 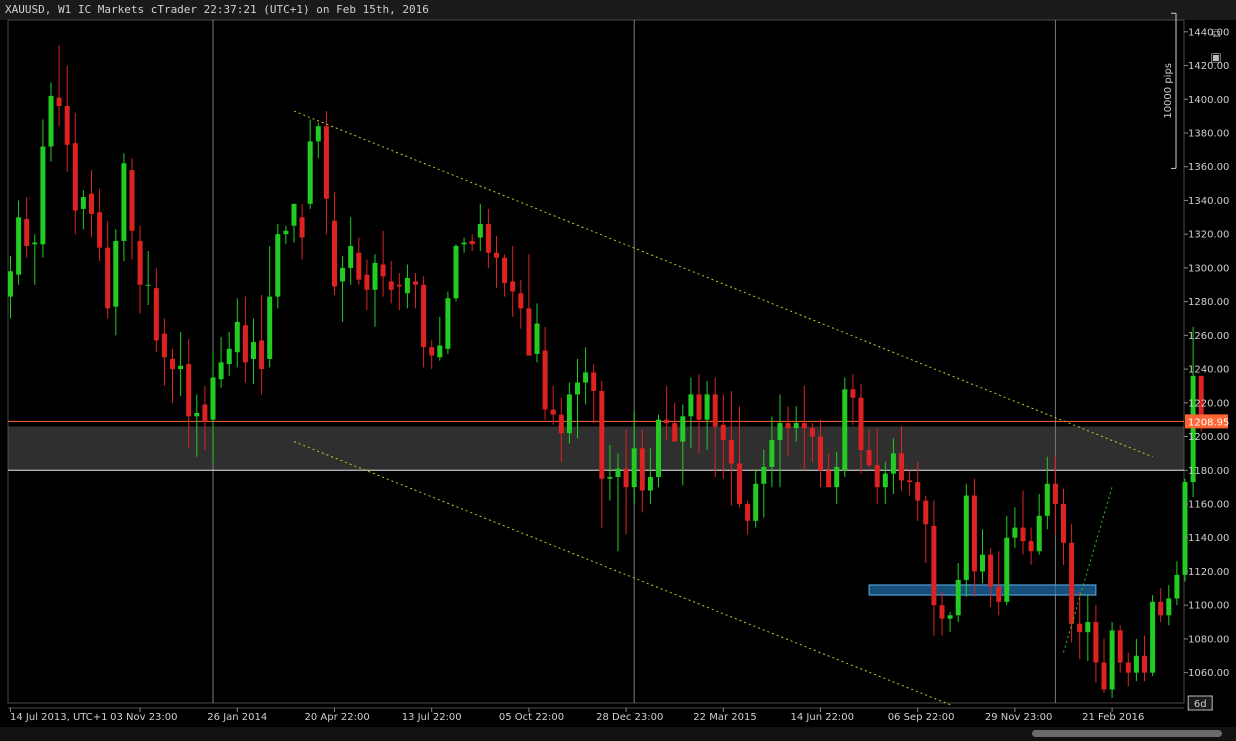 What do you see at coordinates (823, 717) in the screenshot?
I see `x-tick-label: 14 Jun 22:00` at bounding box center [823, 717].